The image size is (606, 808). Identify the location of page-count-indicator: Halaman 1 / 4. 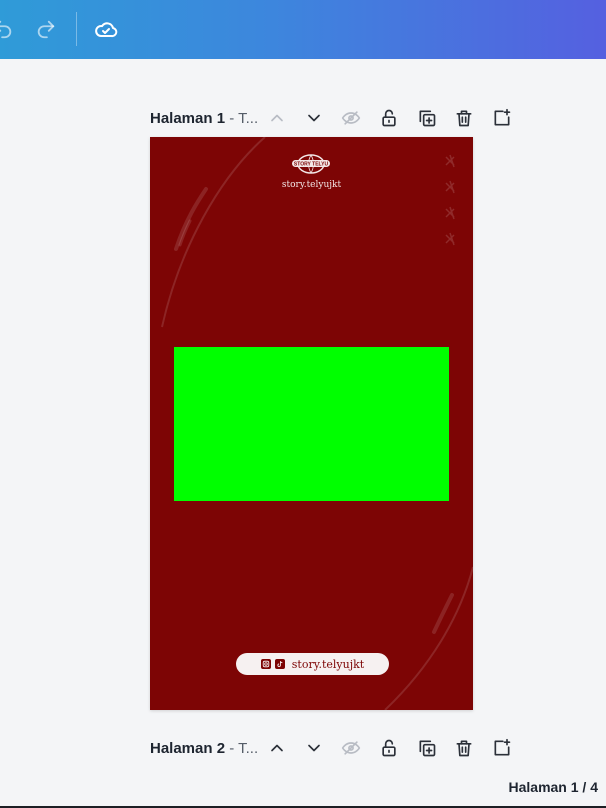
(554, 787).